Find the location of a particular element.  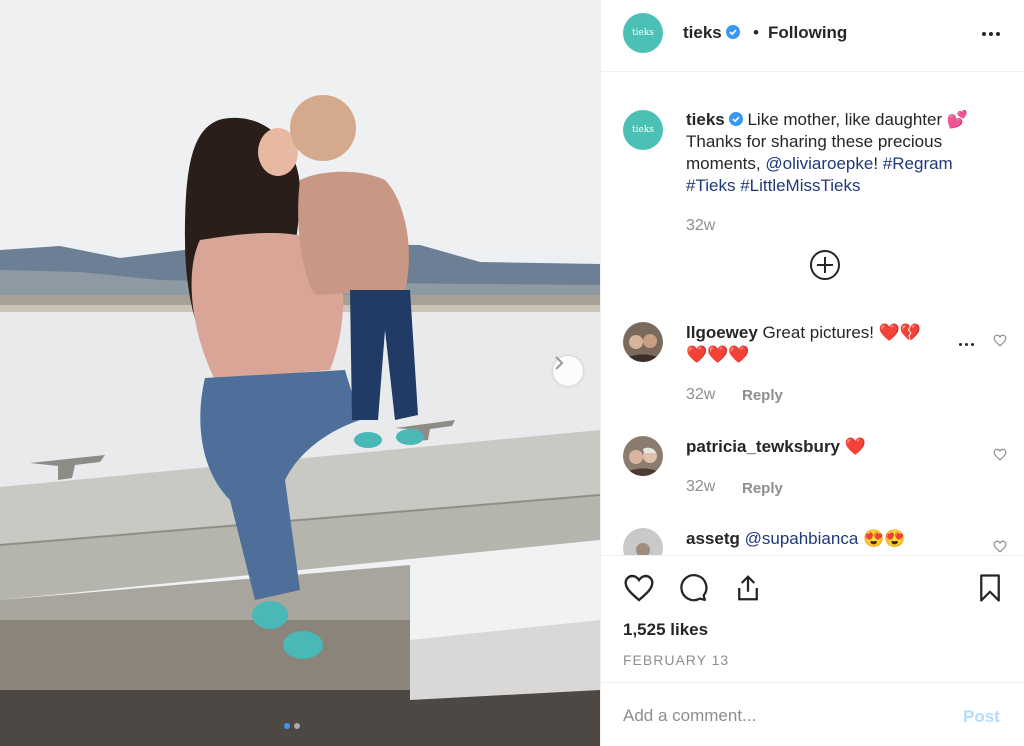

carousel-dot is located at coordinates (297, 726).